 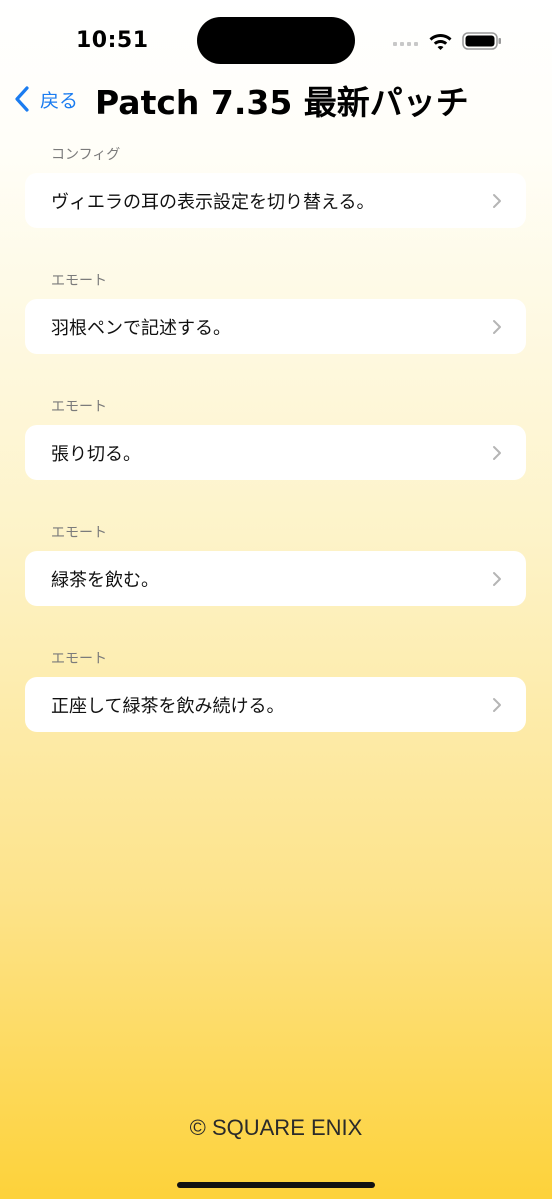 I want to click on list-item-label: 張り切る。, so click(x=96, y=454).